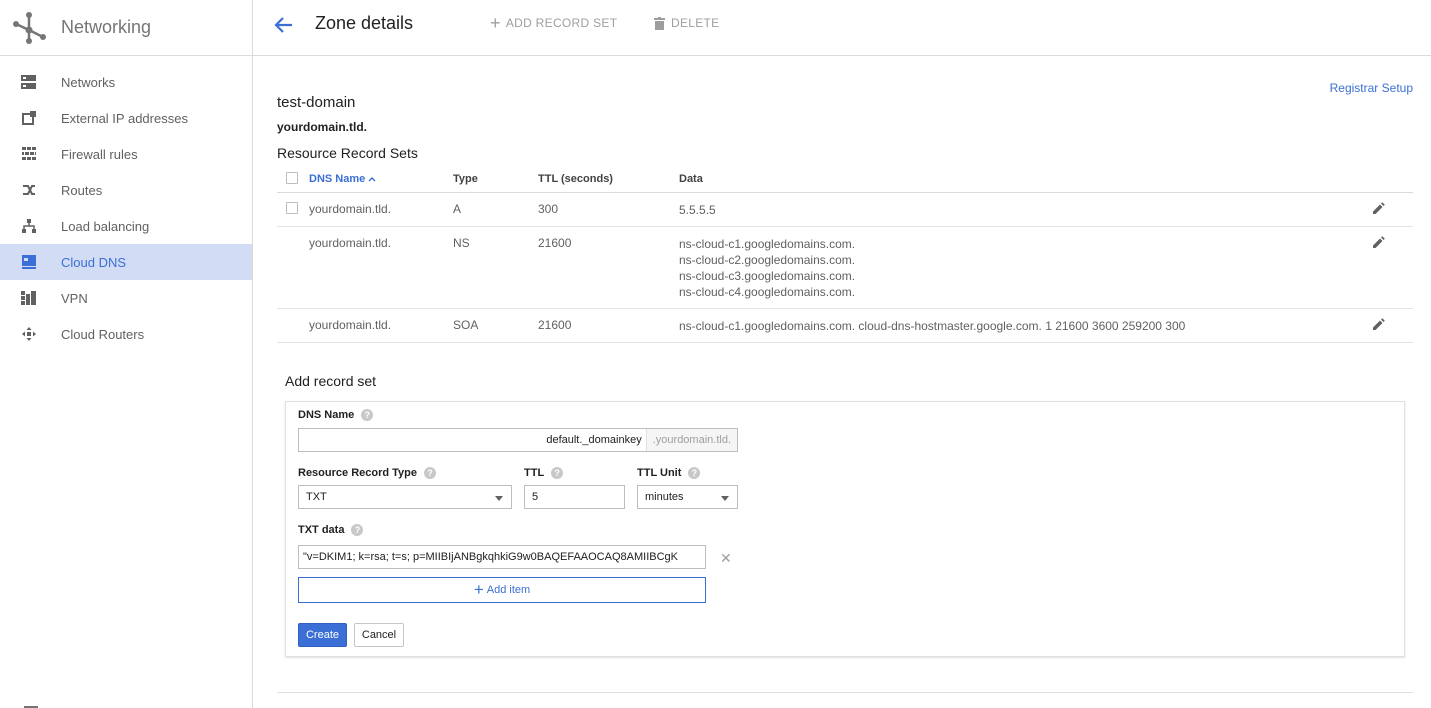  I want to click on column-data: Data, so click(1026, 180).